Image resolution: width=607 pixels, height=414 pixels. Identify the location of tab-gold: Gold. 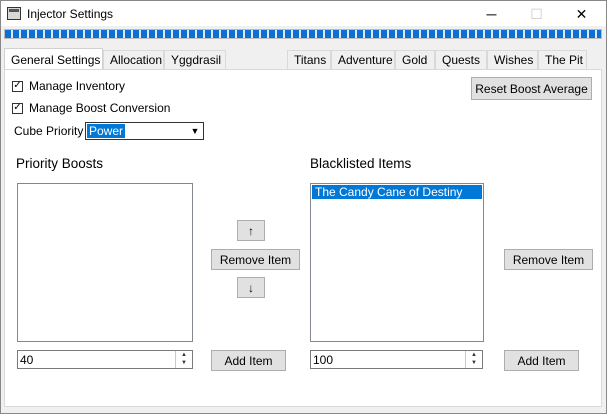
(415, 59).